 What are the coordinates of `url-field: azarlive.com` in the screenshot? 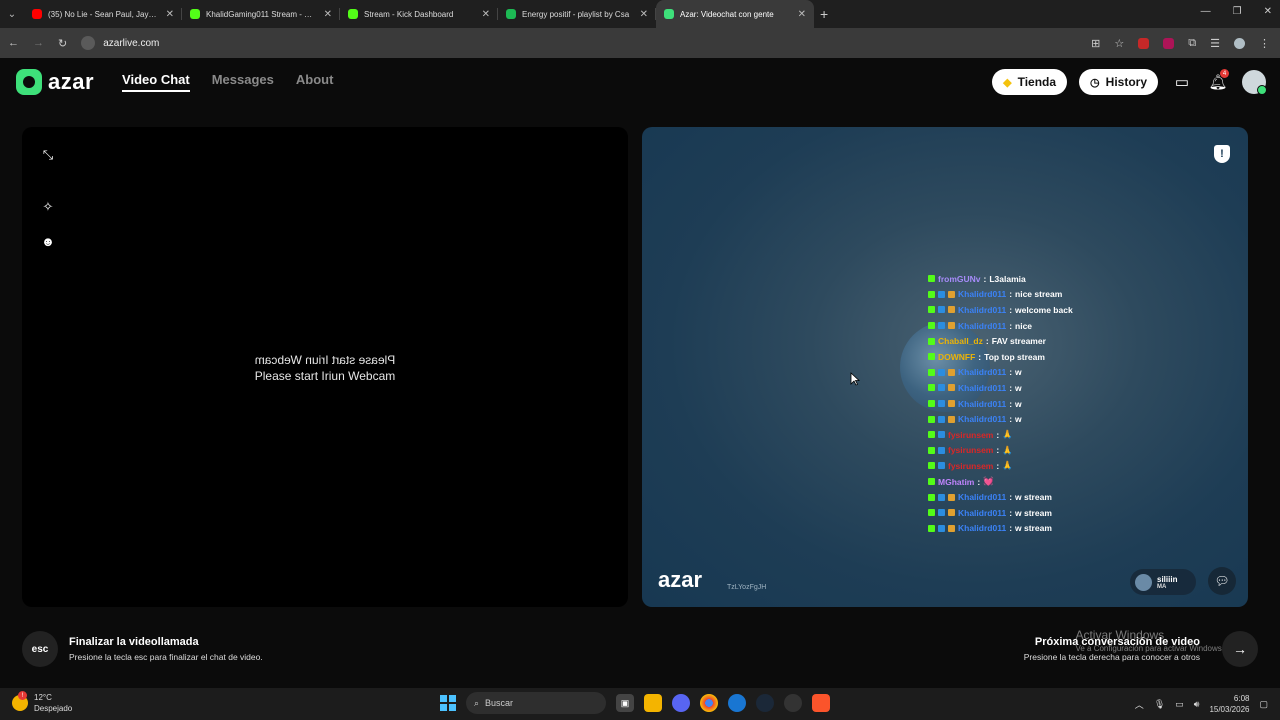 It's located at (120, 43).